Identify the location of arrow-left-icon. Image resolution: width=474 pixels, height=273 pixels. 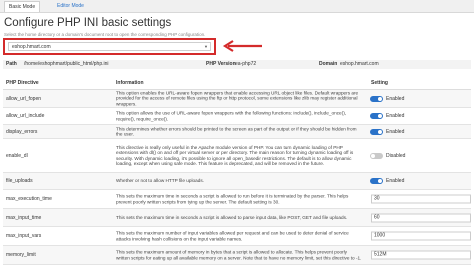
(242, 46).